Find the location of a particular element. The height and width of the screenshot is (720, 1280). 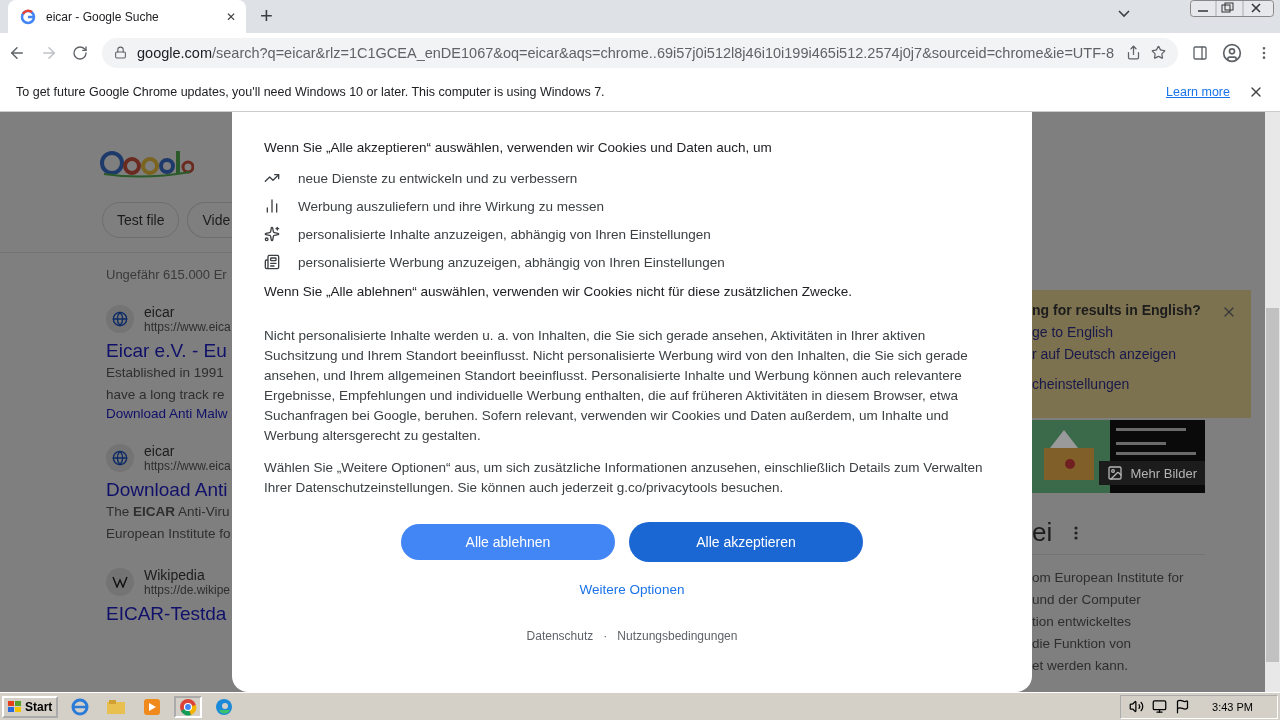

google-g-icon is located at coordinates (28, 16).